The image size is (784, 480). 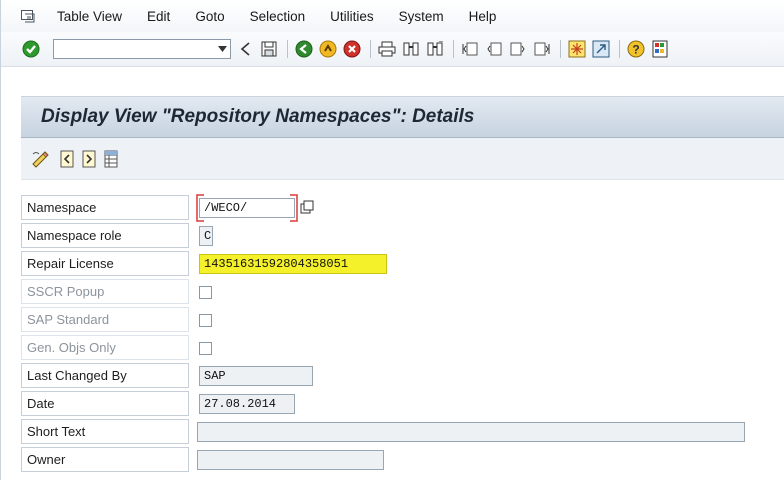 What do you see at coordinates (352, 49) in the screenshot?
I see `cancel-red-icon` at bounding box center [352, 49].